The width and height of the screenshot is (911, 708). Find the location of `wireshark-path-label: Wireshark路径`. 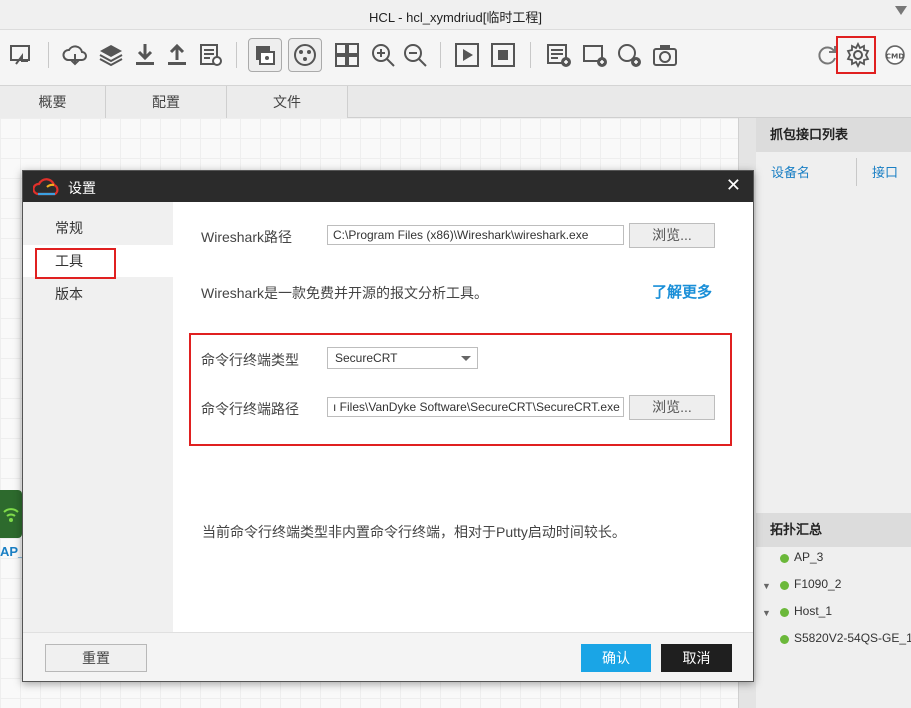

wireshark-path-label: Wireshark路径 is located at coordinates (247, 237).